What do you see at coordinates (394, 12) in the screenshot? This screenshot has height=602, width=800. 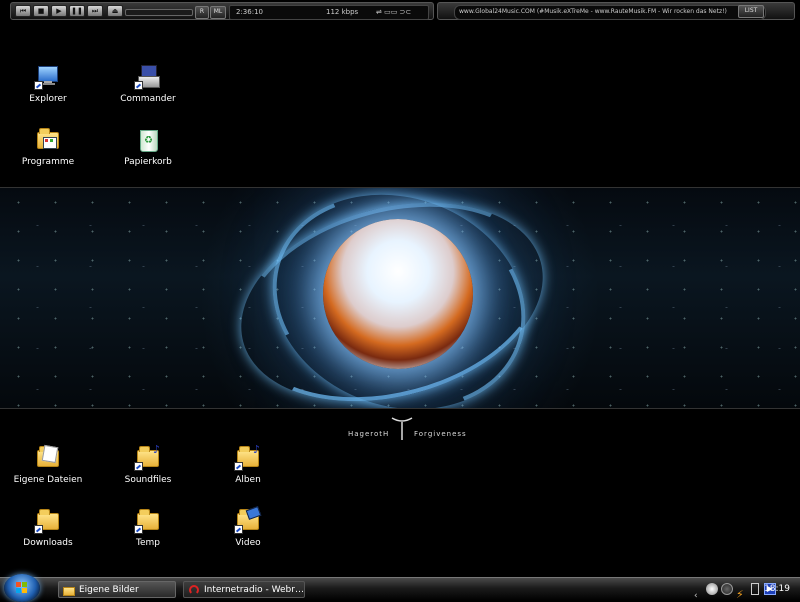 I see `equalizer-icons: ⇌ ▭▭ ⊃⊂` at bounding box center [394, 12].